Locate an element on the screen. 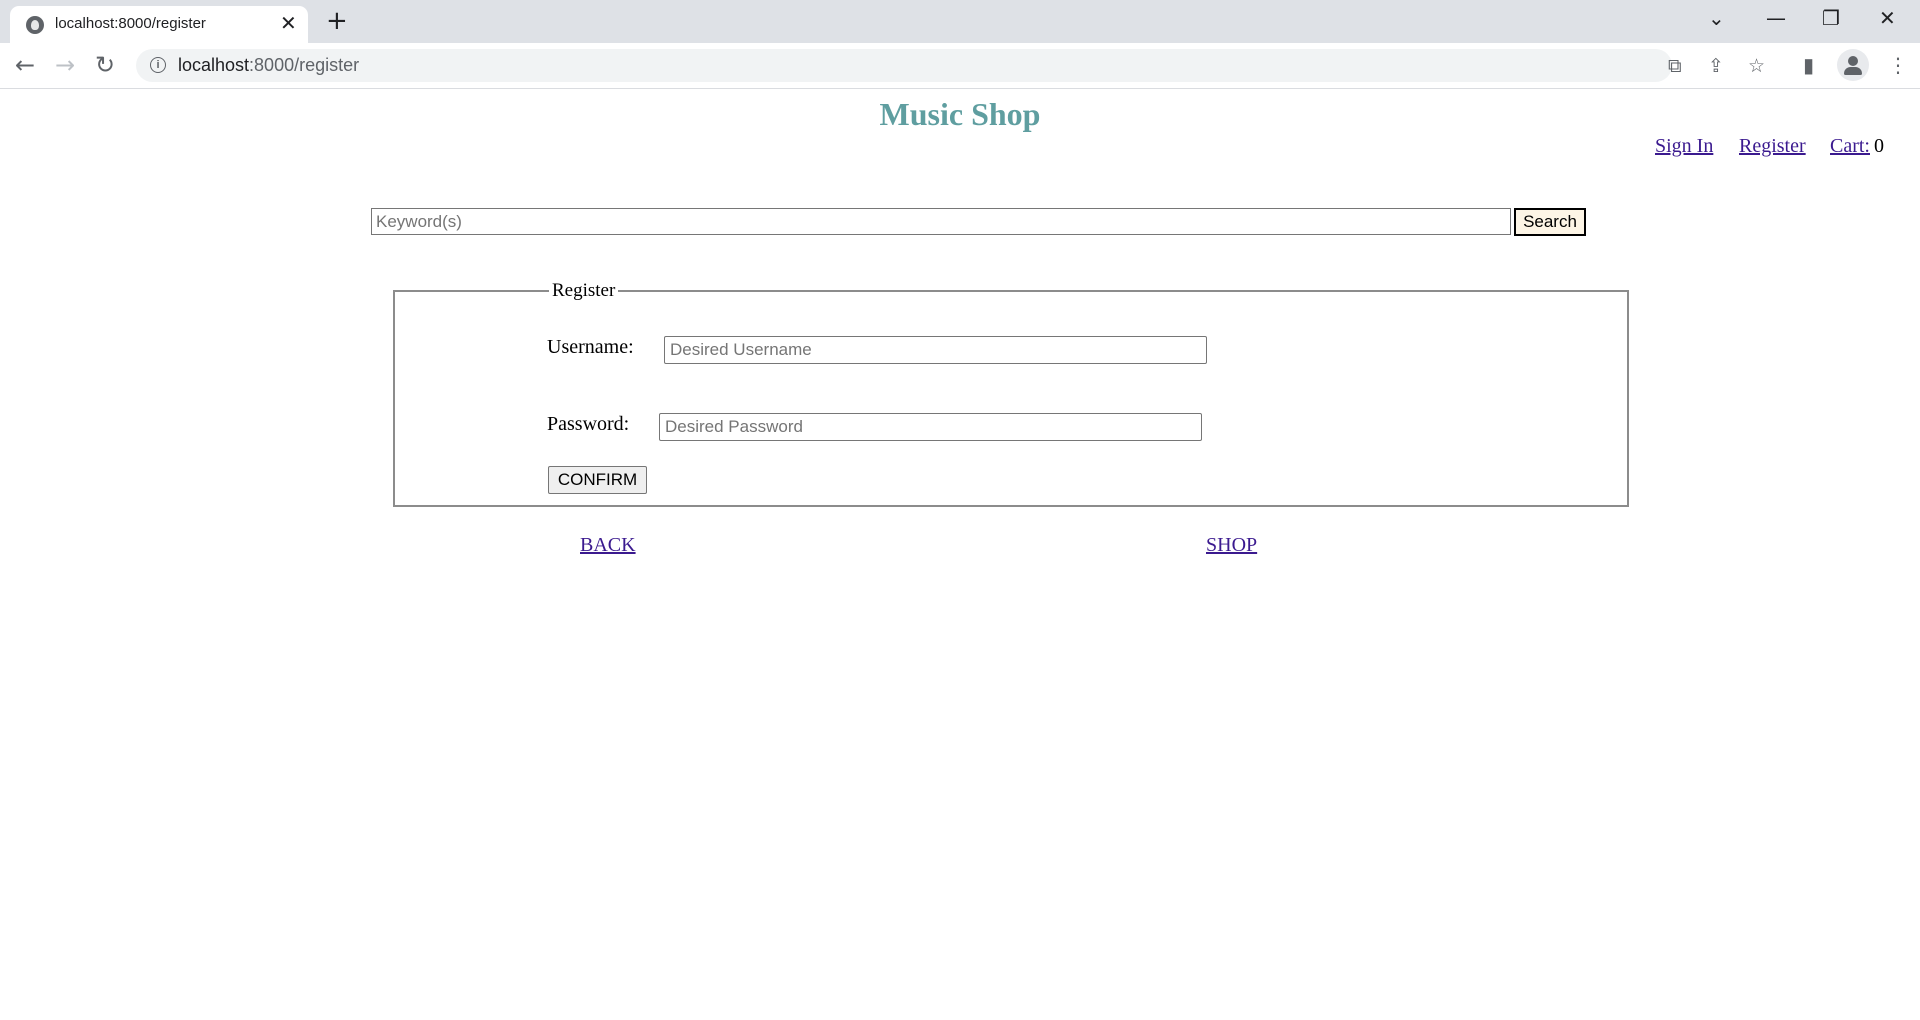 The image size is (1920, 1020). site-info-icon: i is located at coordinates (158, 65).